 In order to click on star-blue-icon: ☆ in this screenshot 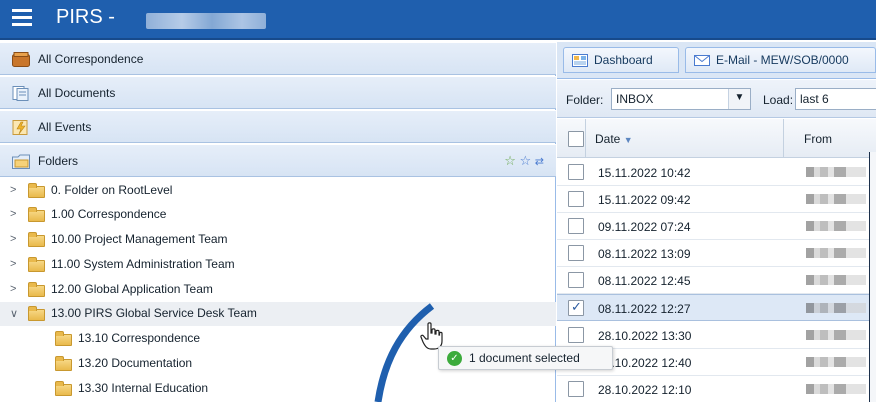, I will do `click(526, 160)`.